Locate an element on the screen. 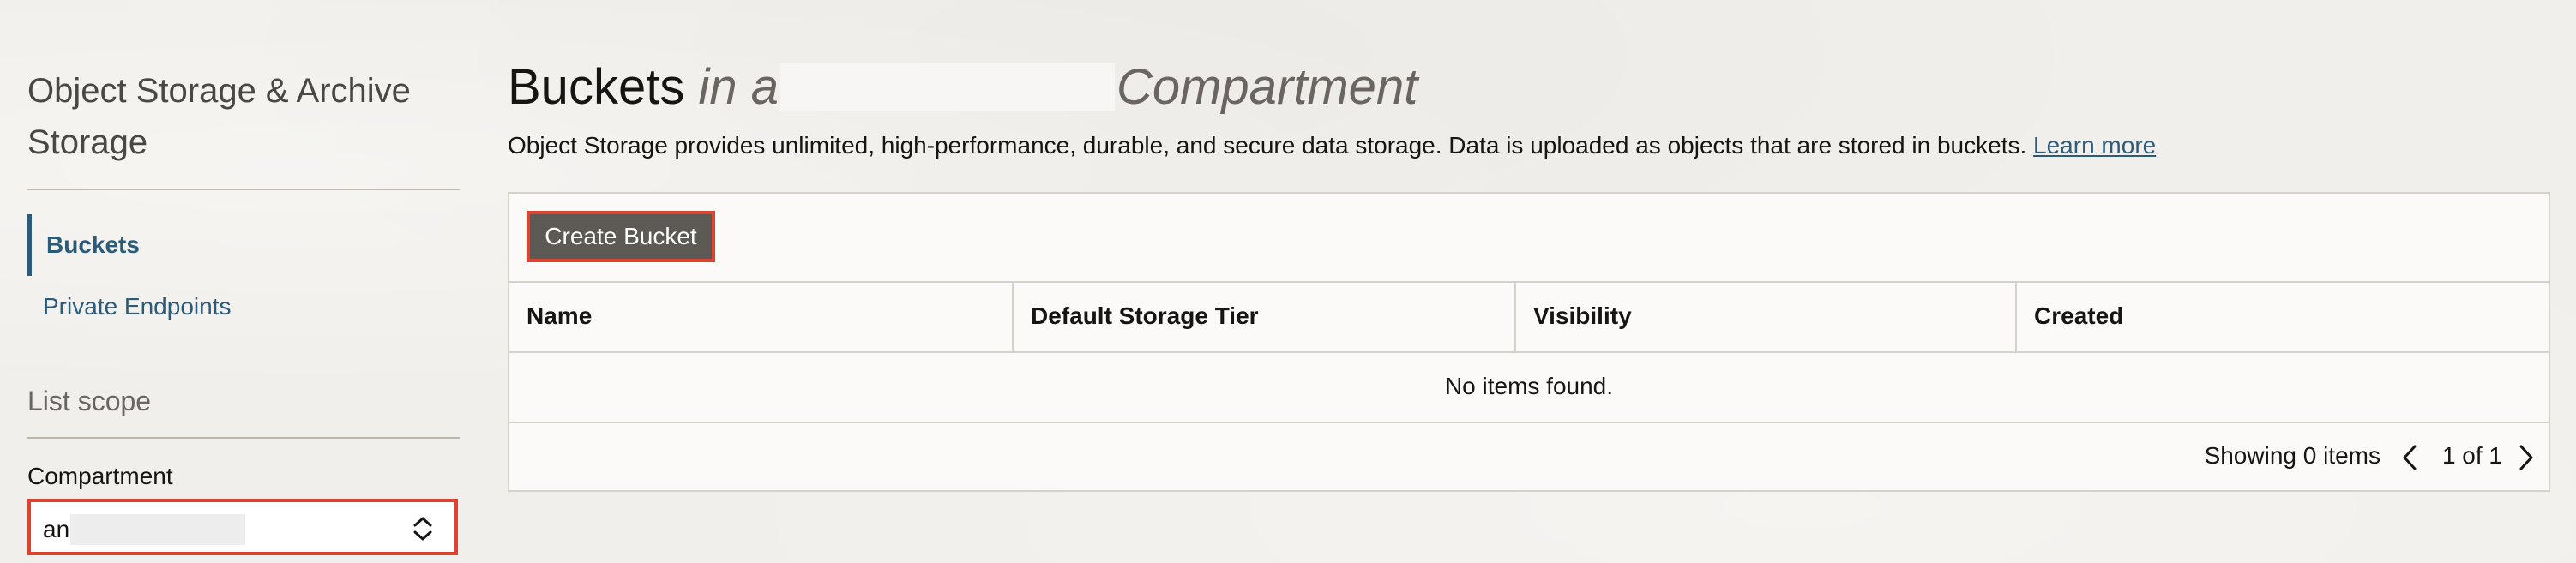  sidebar-title: Object Storage & Archive Storage is located at coordinates (219, 116).